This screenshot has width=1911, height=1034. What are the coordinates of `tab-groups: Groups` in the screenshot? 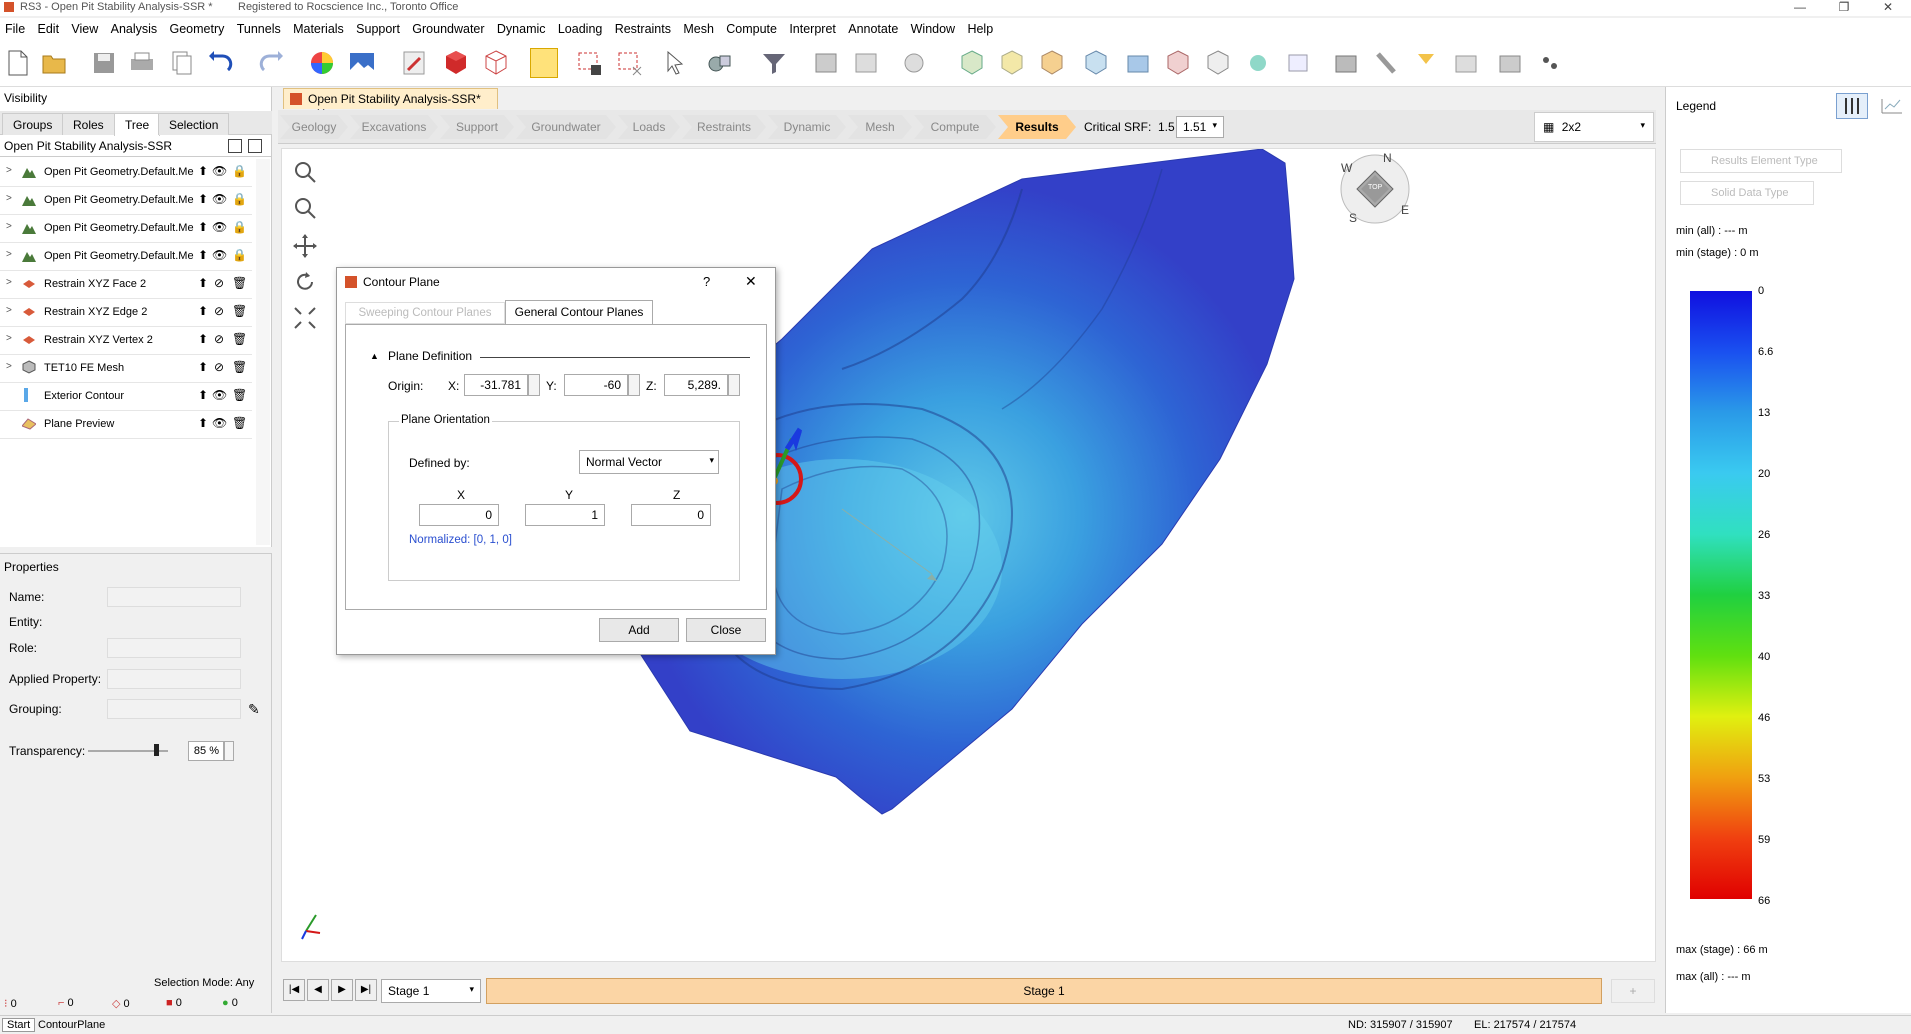 It's located at (33, 124).